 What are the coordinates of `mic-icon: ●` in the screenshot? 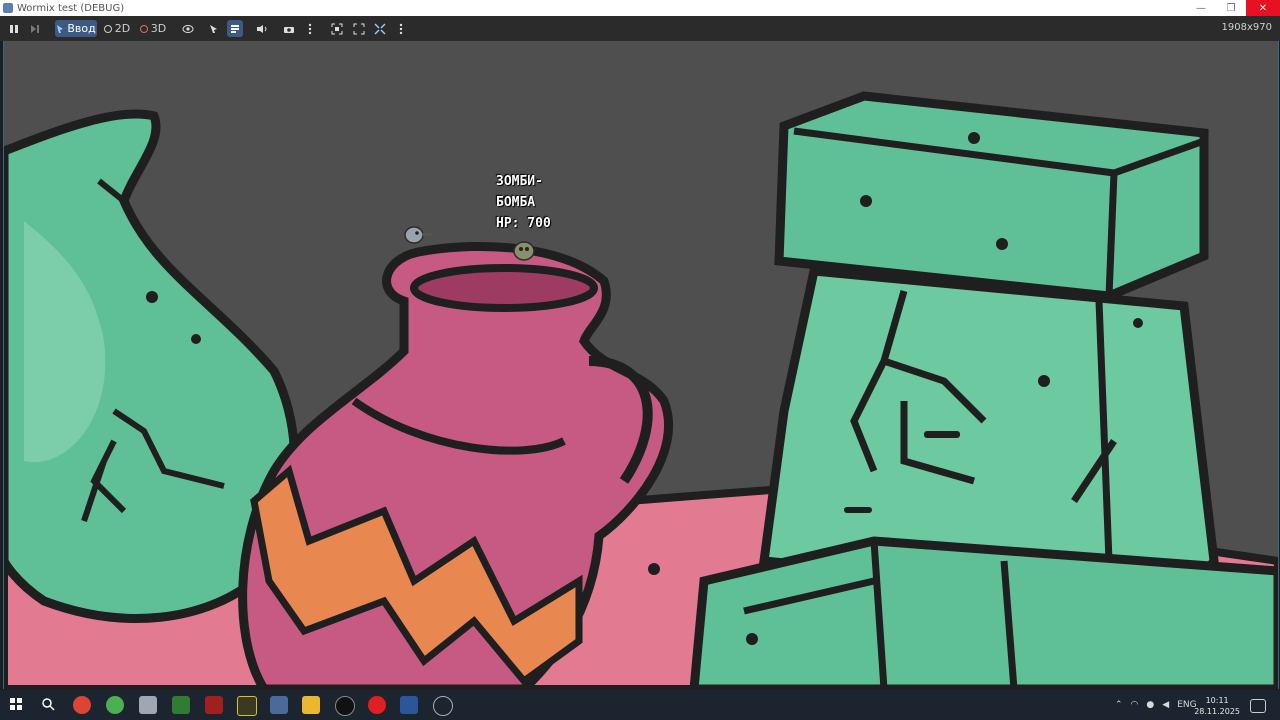 It's located at (1150, 705).